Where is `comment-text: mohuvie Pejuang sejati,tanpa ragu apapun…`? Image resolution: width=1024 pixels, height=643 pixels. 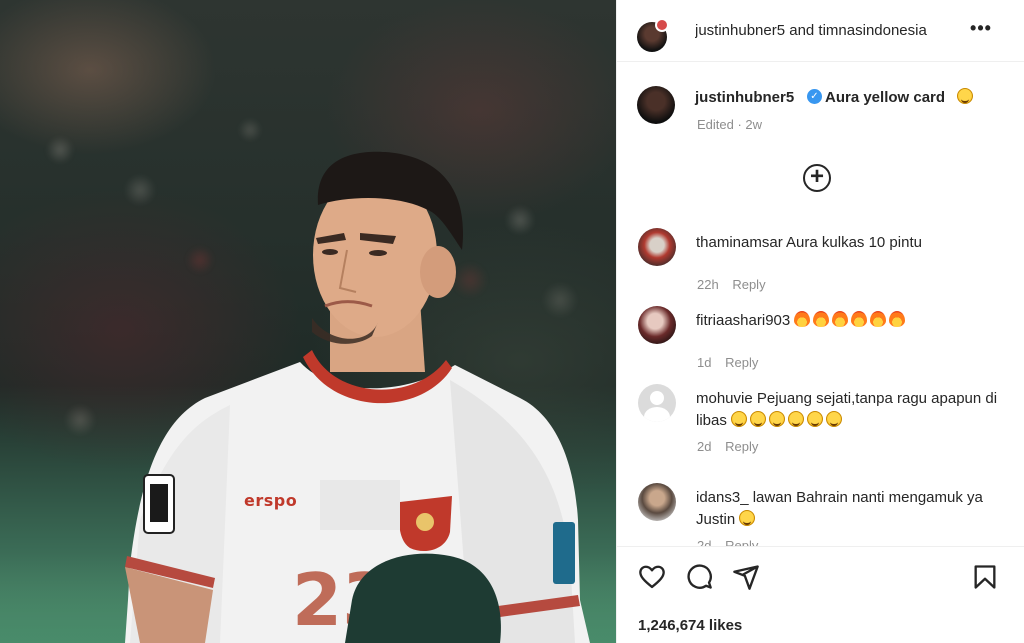
comment-text: mohuvie Pejuang sejati,tanpa ragu apapun… is located at coordinates (851, 410).